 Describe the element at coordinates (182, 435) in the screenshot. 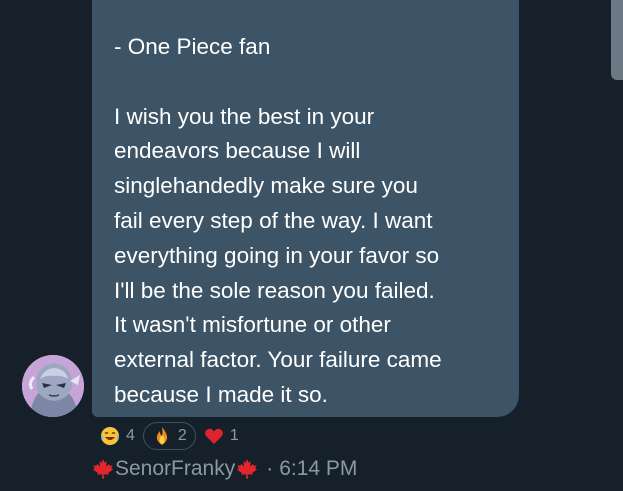

I see `reaction-count: 2` at that location.